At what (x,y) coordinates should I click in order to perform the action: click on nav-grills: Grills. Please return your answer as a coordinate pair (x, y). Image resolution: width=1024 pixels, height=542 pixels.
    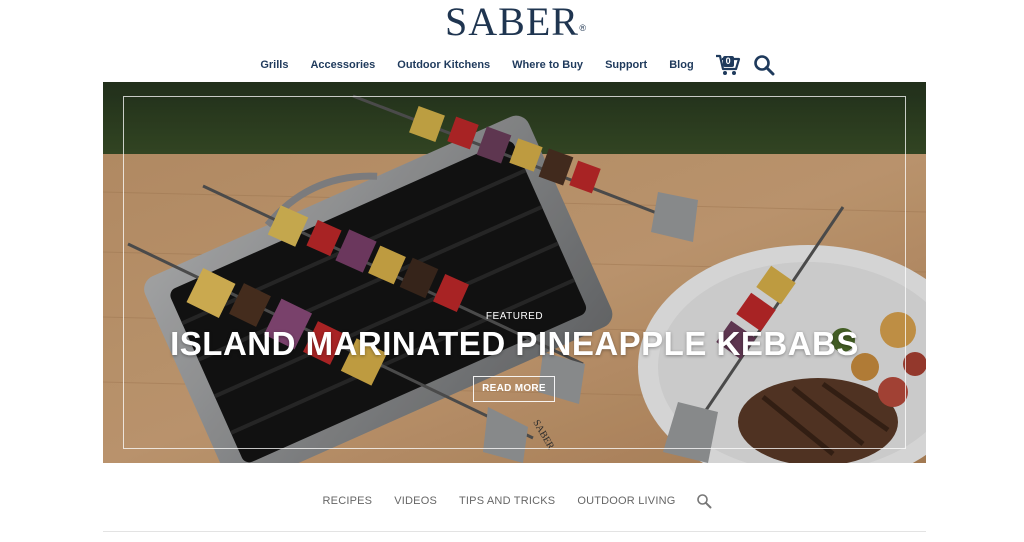
    Looking at the image, I should click on (274, 65).